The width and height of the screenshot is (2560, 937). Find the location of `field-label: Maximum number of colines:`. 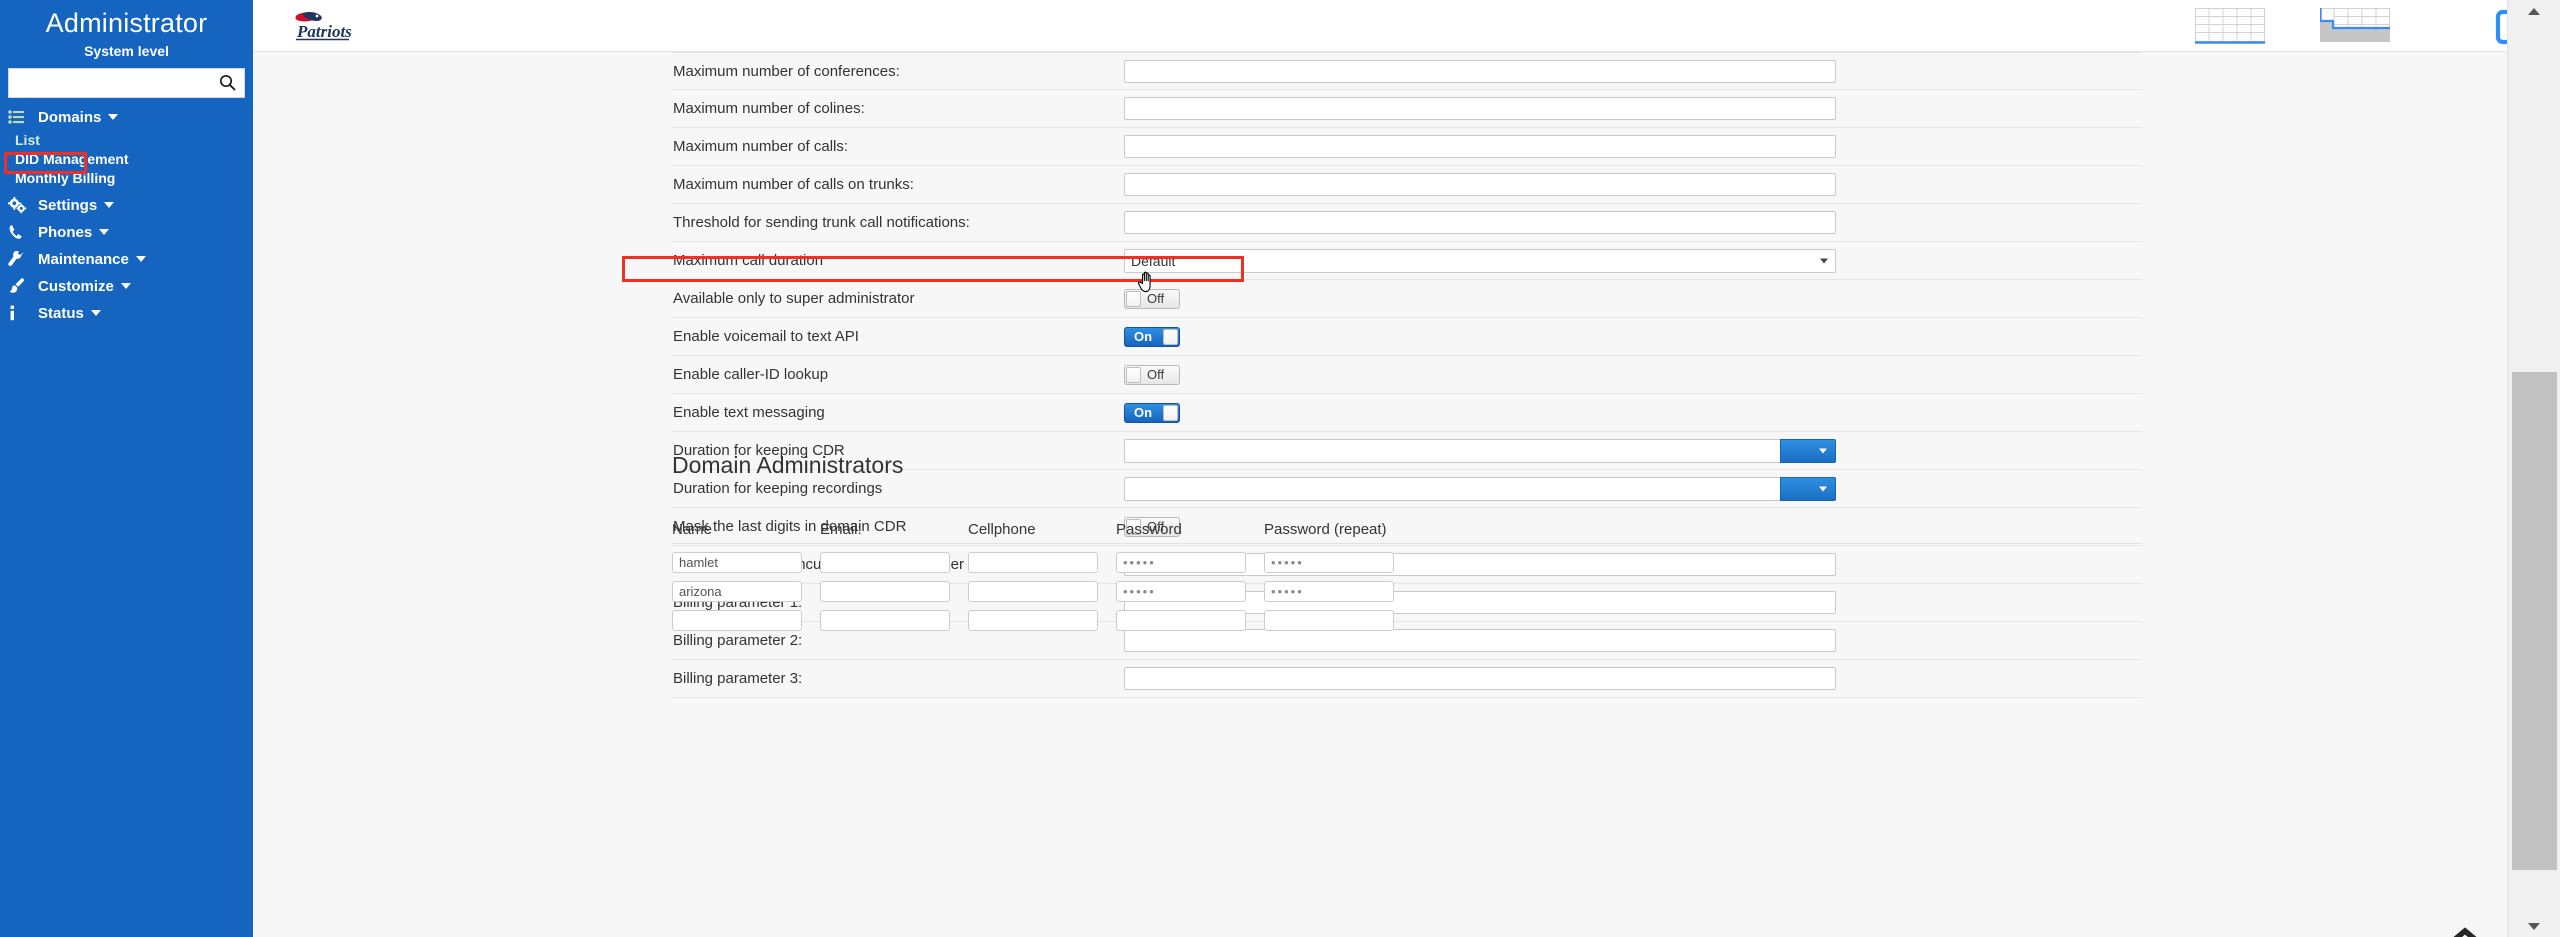

field-label: Maximum number of colines: is located at coordinates (769, 108).